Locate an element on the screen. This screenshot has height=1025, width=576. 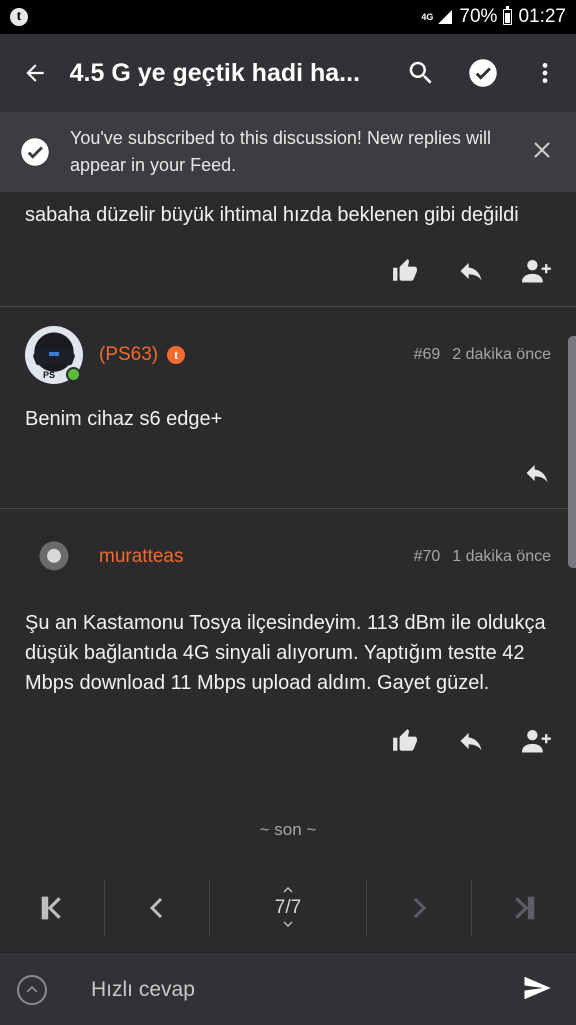
banner-close-button is located at coordinates (542, 152).